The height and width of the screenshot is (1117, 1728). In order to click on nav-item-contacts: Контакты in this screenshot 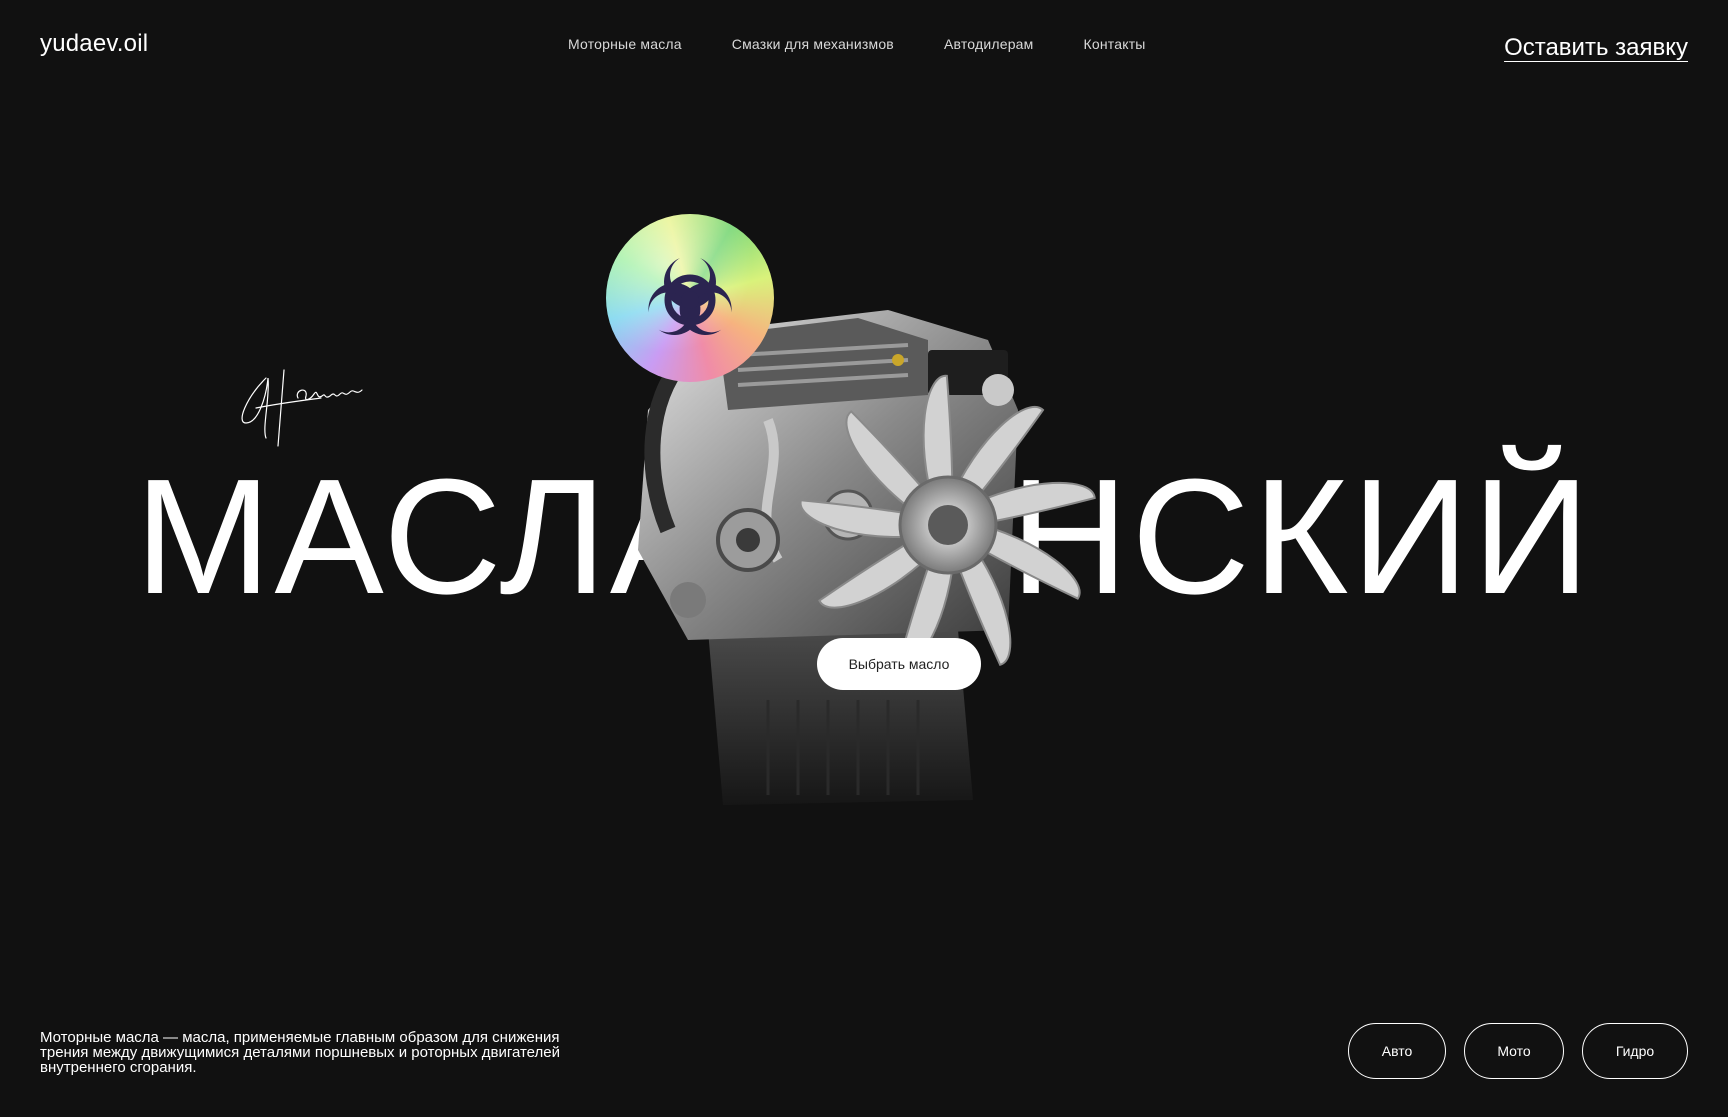, I will do `click(1115, 44)`.